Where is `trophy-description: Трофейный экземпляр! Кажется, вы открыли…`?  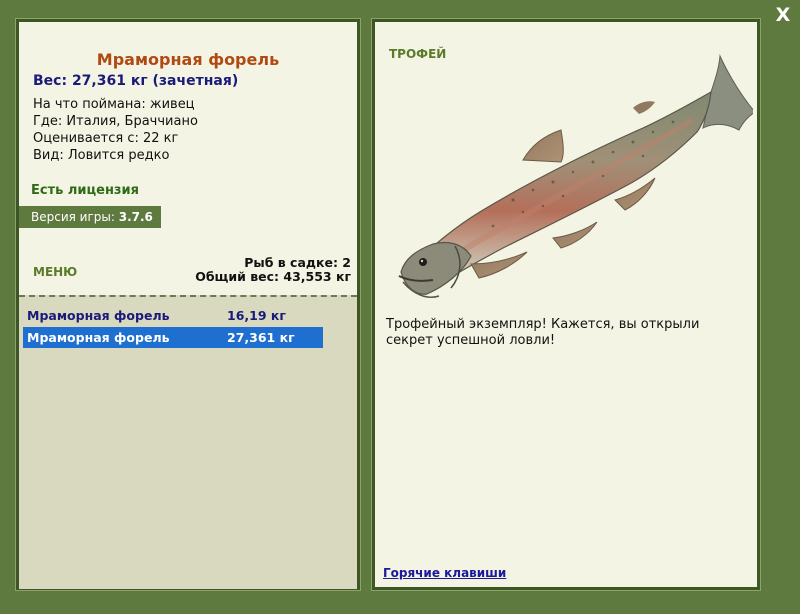 trophy-description: Трофейный экземпляр! Кажется, вы открыли… is located at coordinates (543, 332).